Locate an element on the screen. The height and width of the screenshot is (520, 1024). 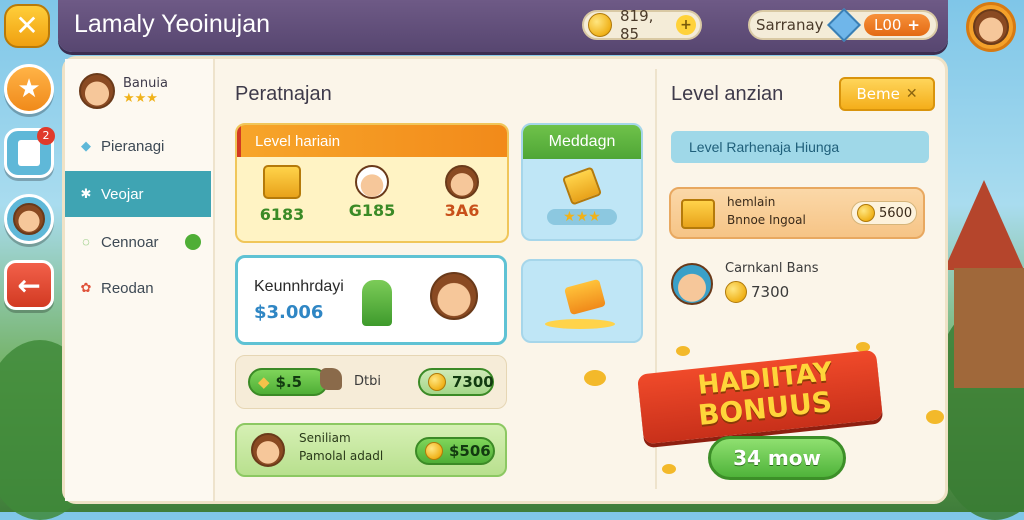
featured-item-value: 3A6 is located at coordinates (462, 210).